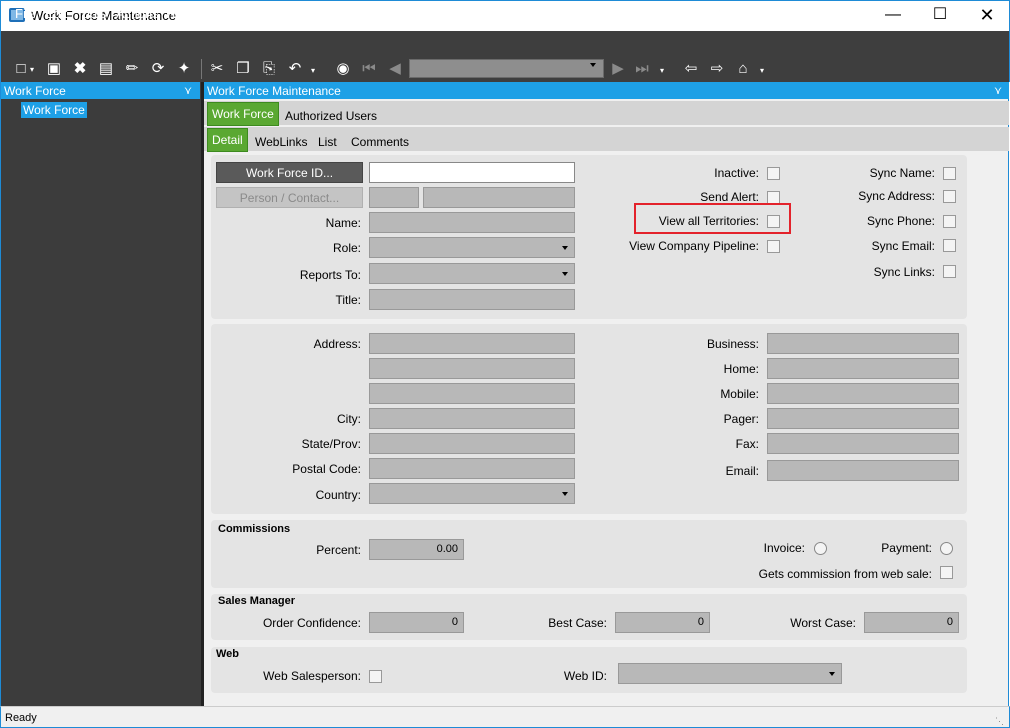  Describe the element at coordinates (499, 197) in the screenshot. I see `person-name-field` at that location.